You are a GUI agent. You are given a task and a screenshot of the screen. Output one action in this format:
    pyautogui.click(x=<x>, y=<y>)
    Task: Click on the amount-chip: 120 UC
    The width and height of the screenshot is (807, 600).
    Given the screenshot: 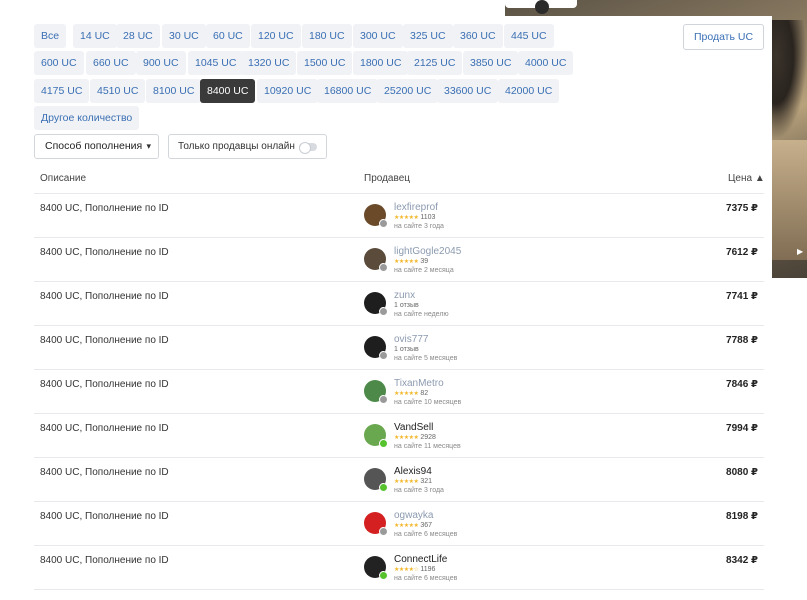 What is the action you would take?
    pyautogui.click(x=276, y=36)
    